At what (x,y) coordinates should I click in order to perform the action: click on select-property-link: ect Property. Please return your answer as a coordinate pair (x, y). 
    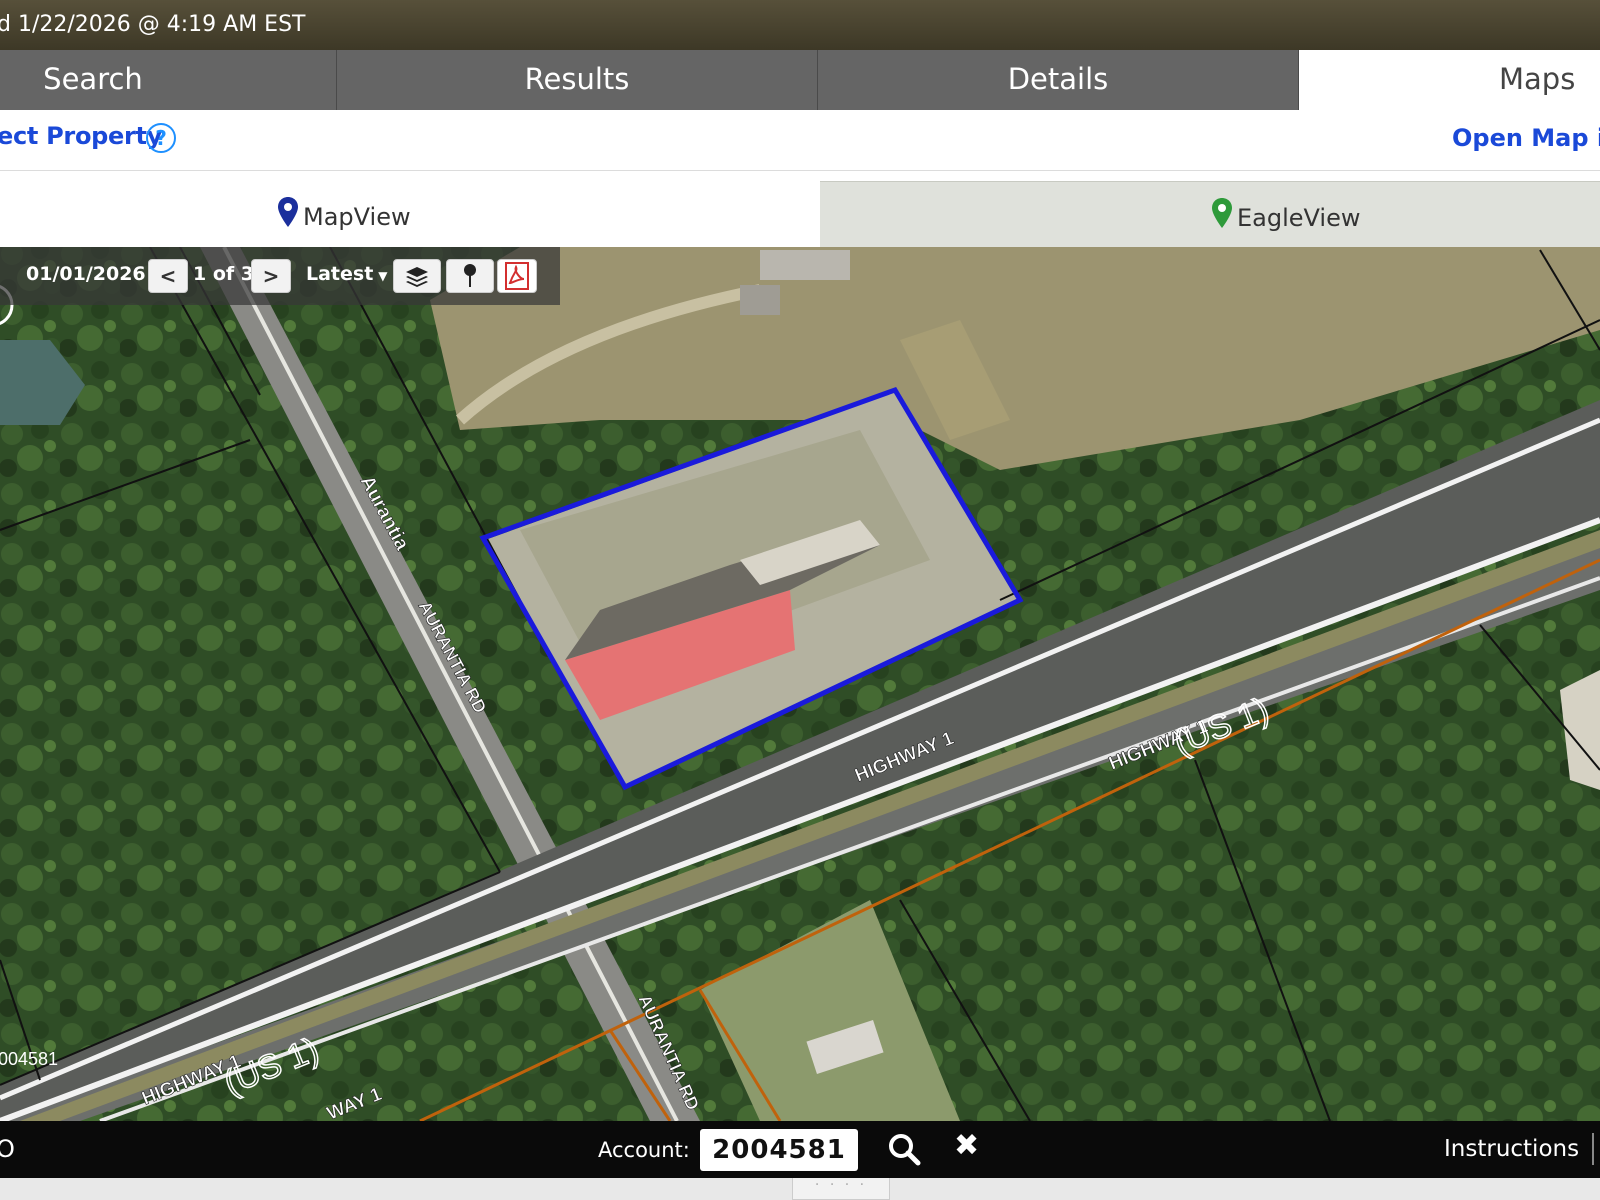
    Looking at the image, I should click on (81, 136).